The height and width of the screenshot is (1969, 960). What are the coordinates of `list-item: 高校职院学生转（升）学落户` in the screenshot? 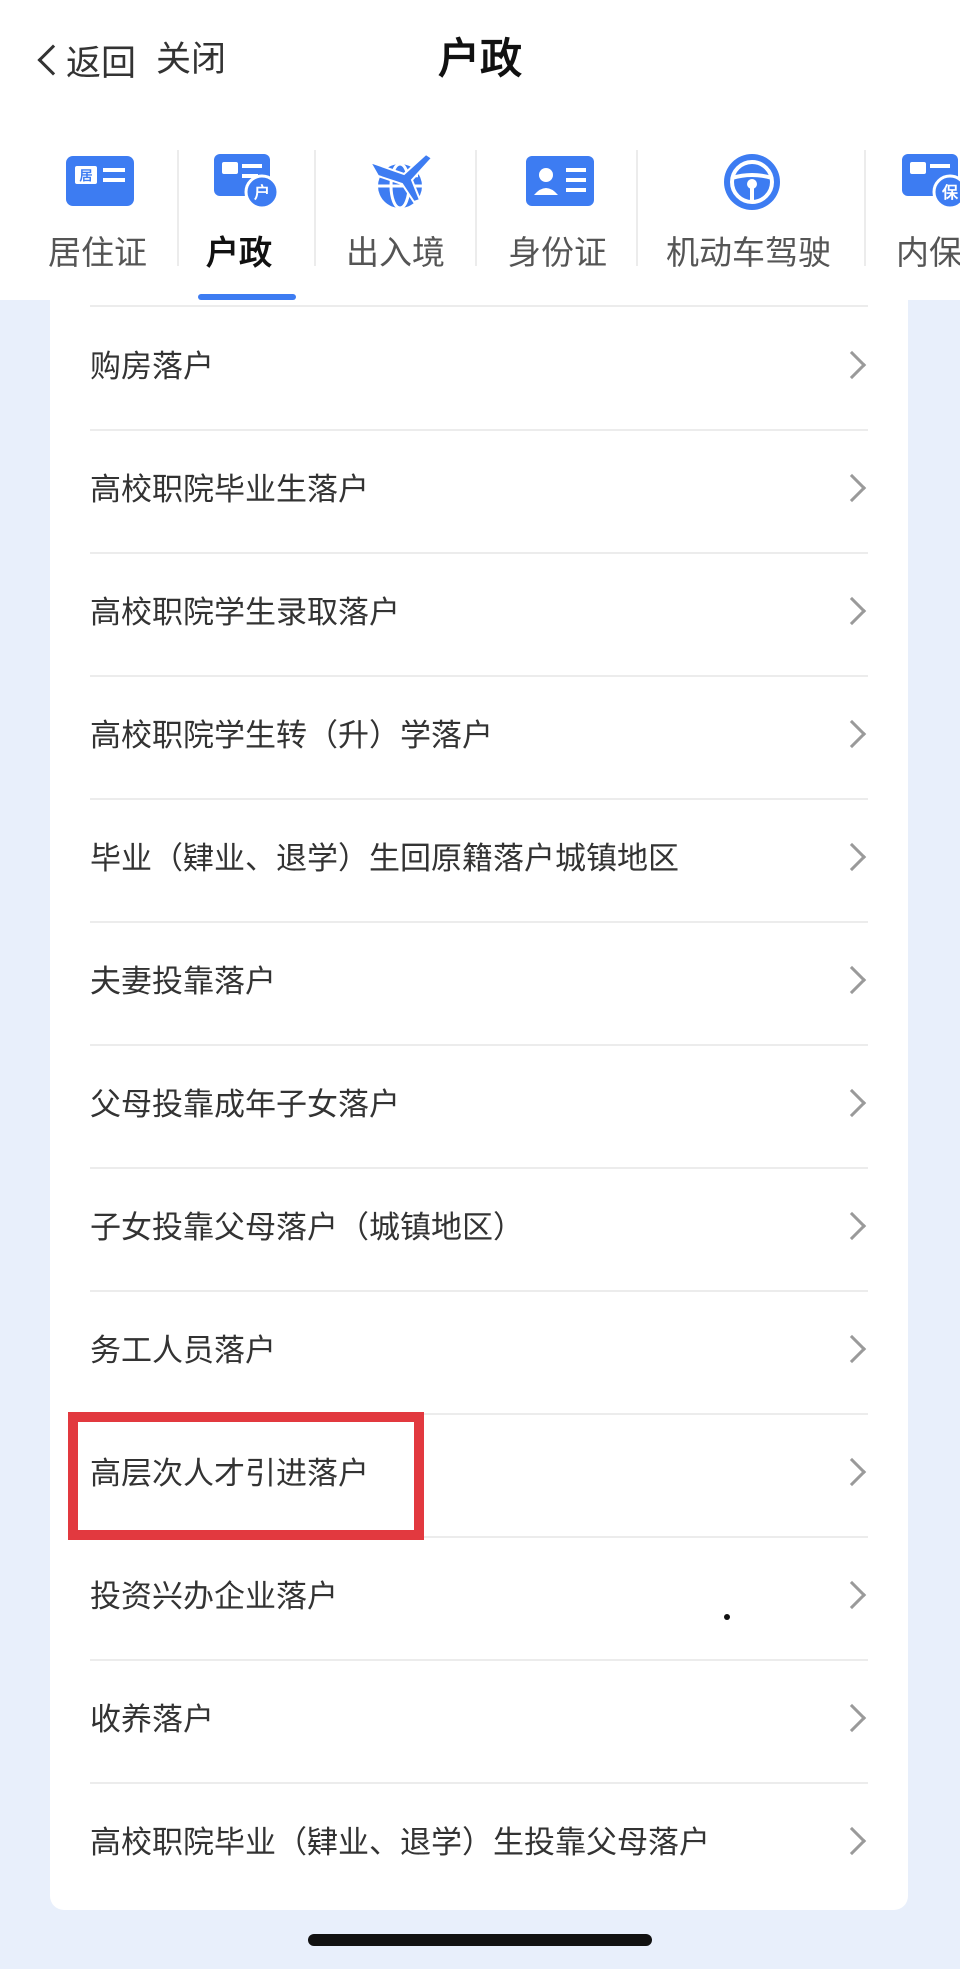 It's located at (479, 736).